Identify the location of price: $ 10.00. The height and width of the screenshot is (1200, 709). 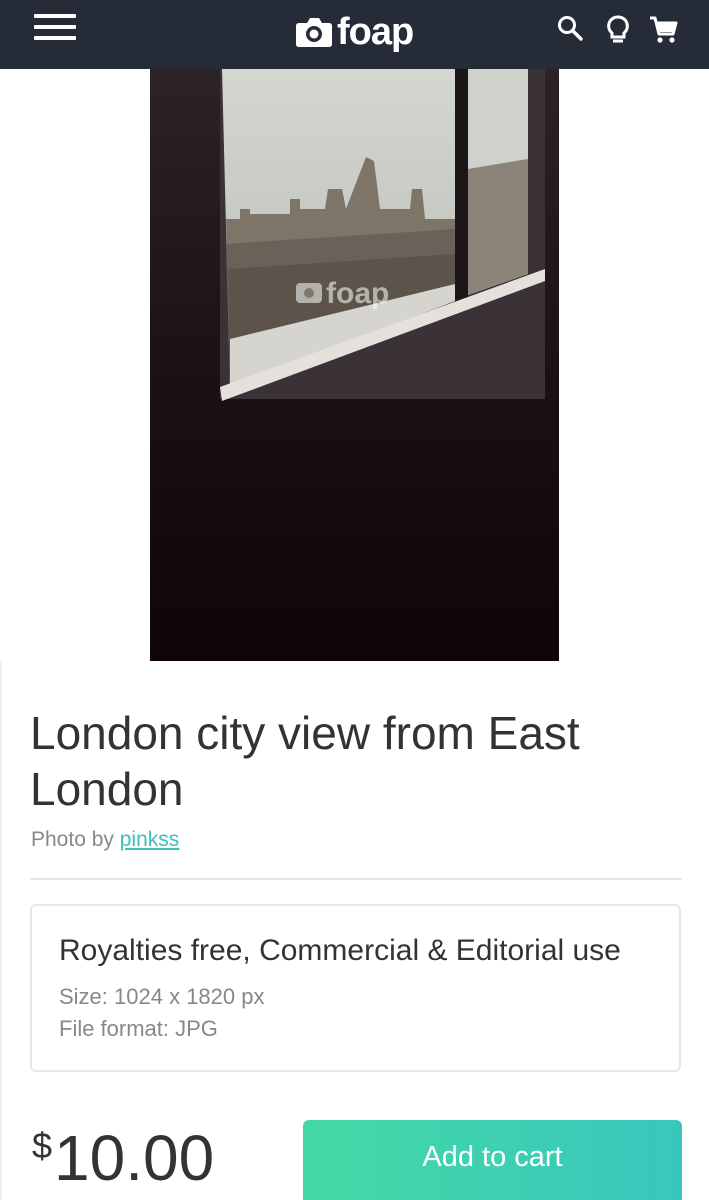
(123, 1155).